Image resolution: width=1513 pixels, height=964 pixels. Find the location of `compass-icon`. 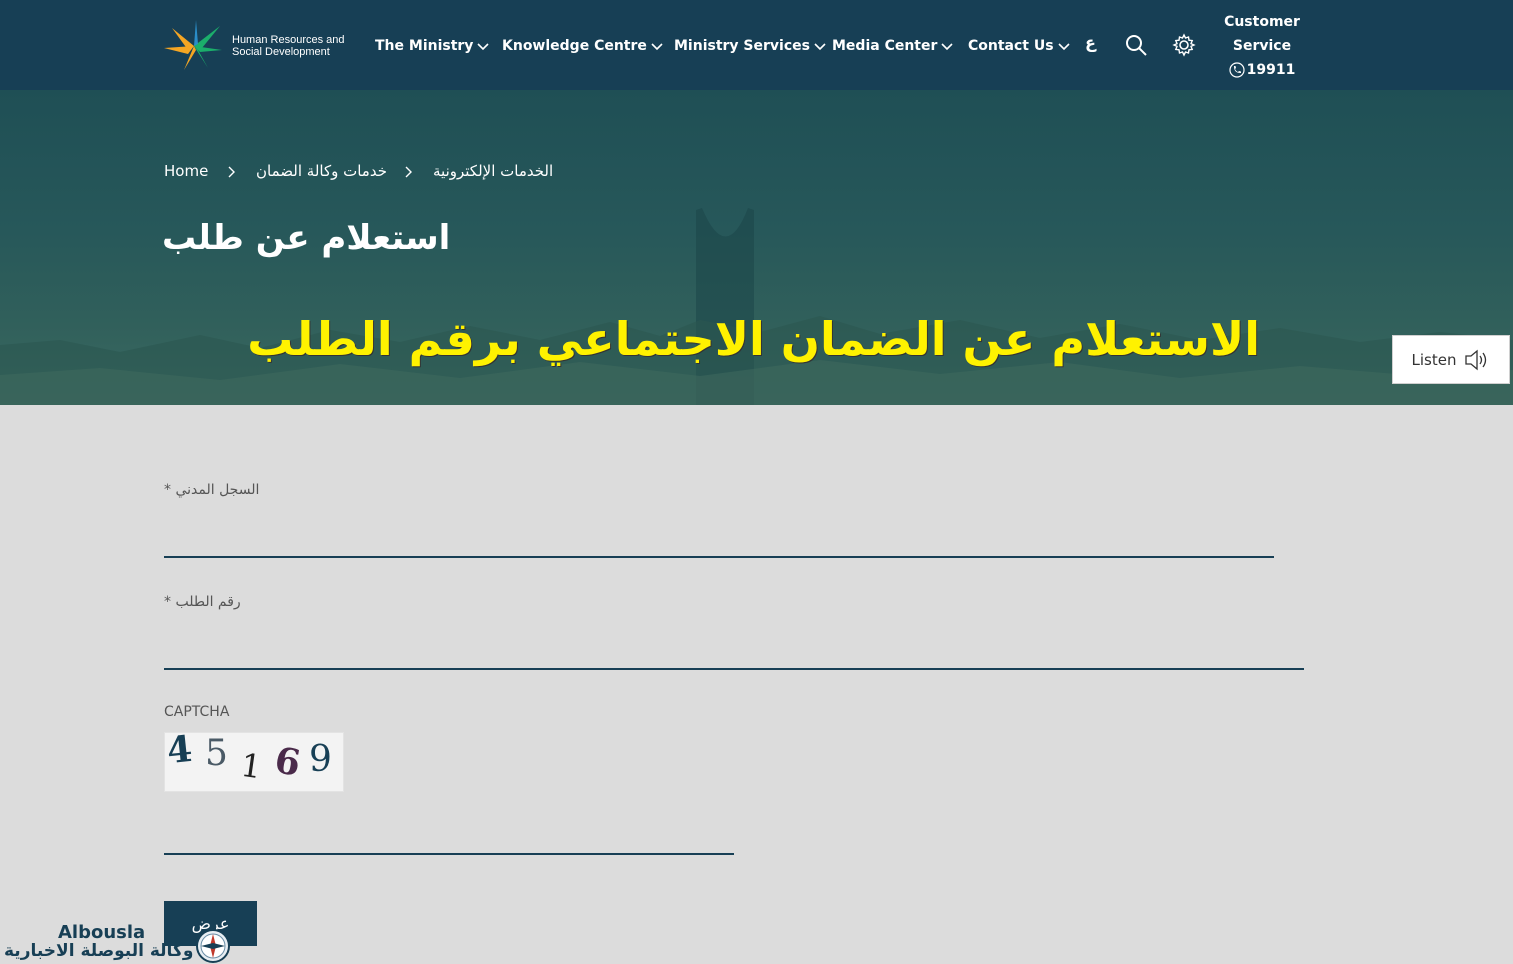

compass-icon is located at coordinates (213, 944).